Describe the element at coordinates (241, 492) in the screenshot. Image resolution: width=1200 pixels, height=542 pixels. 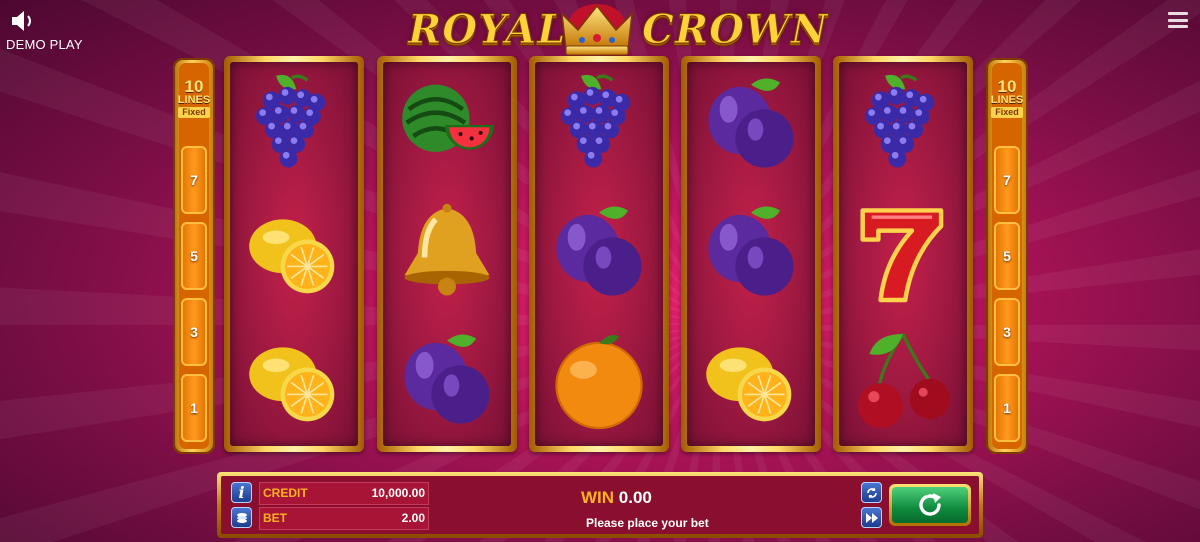
I see `info-icon: i` at that location.